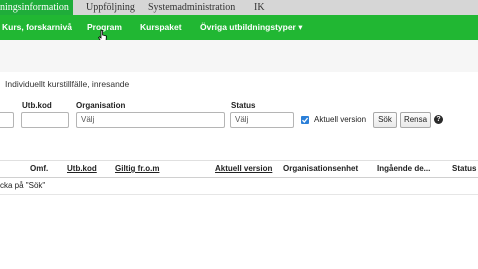 This screenshot has width=478, height=269. What do you see at coordinates (45, 120) in the screenshot?
I see `utbkod-input` at bounding box center [45, 120].